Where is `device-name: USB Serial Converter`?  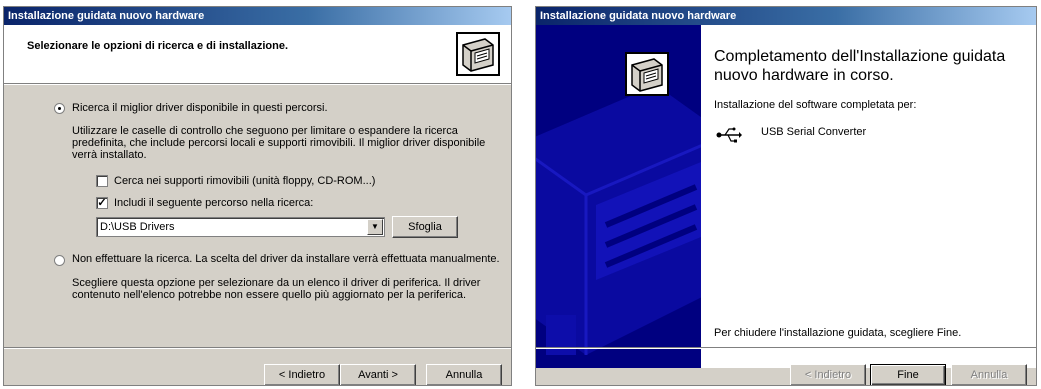
device-name: USB Serial Converter is located at coordinates (814, 132).